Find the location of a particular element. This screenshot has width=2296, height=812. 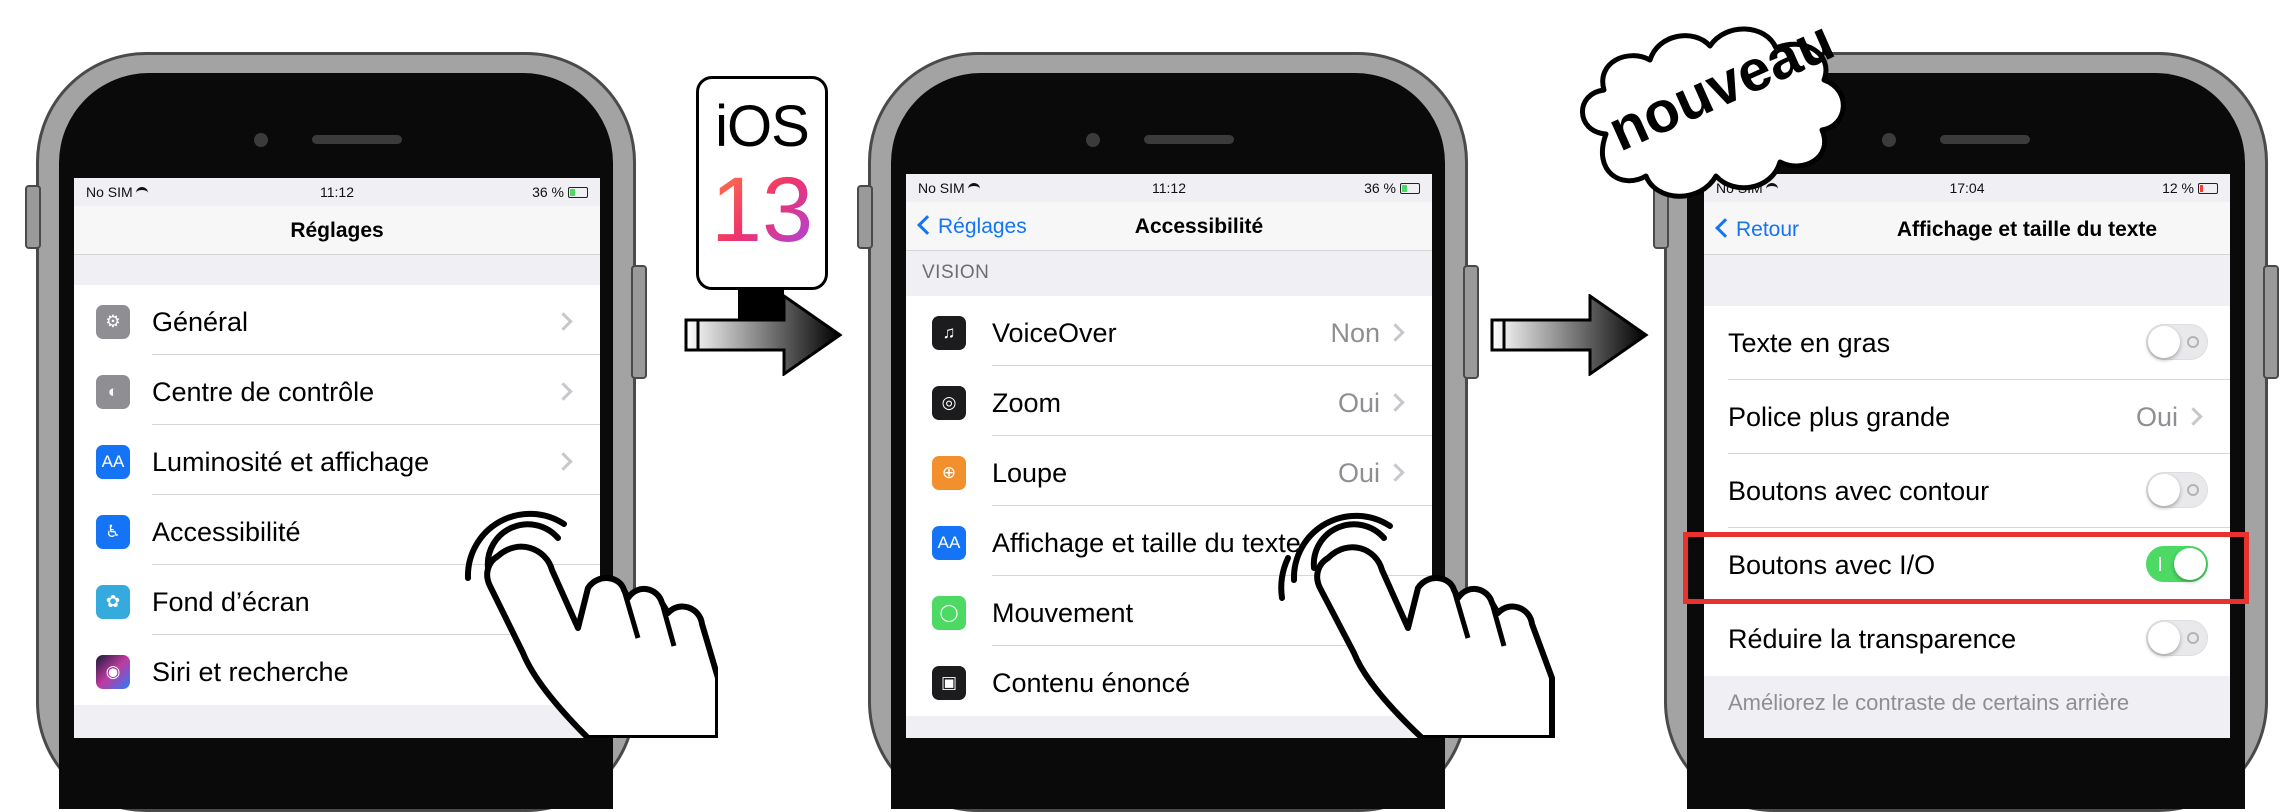

row-bold-text: Texte en gras is located at coordinates (1967, 343).